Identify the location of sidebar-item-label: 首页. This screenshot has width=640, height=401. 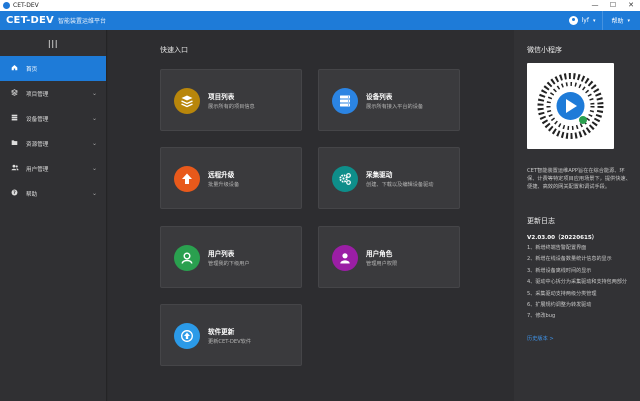
(32, 69).